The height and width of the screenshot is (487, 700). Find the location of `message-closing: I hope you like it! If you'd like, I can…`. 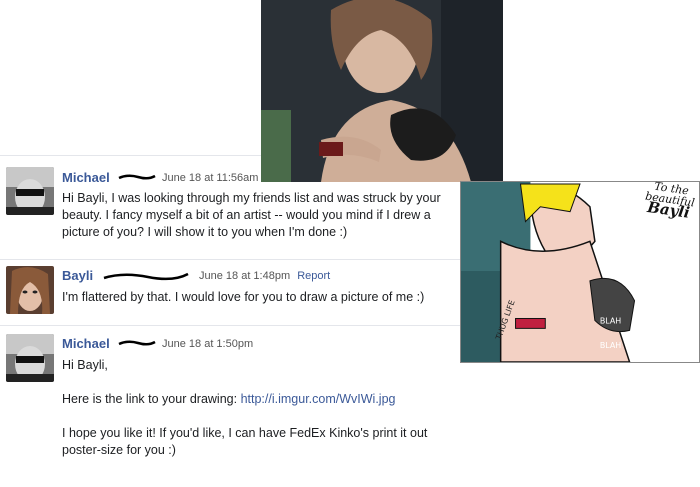

message-closing: I hope you like it! If you'd like, I can… is located at coordinates (245, 441).